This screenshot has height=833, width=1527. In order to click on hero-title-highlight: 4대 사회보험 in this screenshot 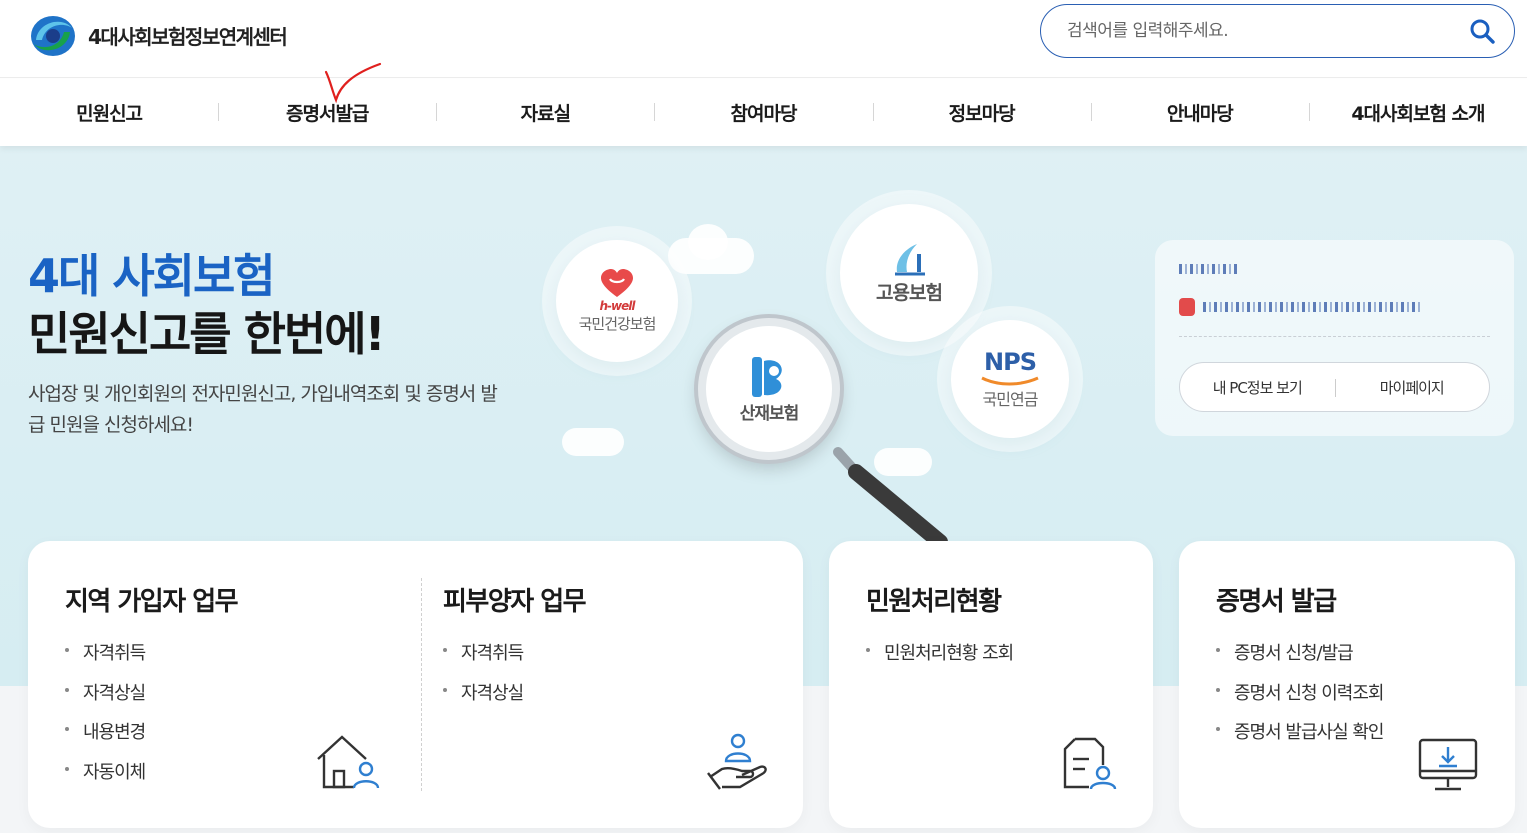, I will do `click(152, 276)`.